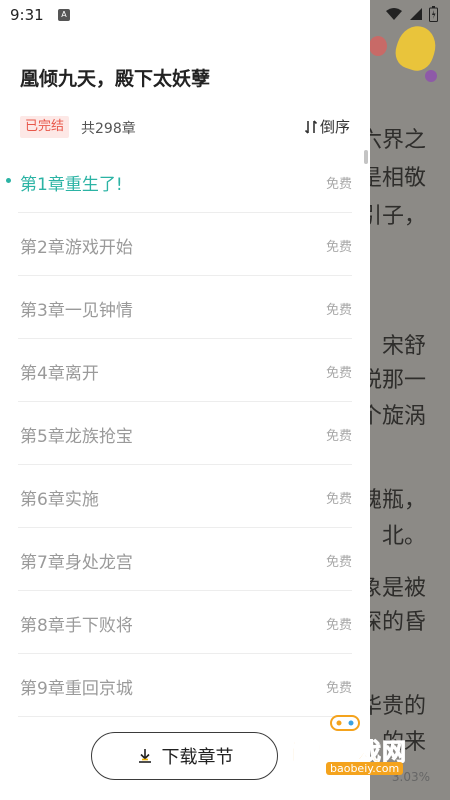 This screenshot has width=450, height=800. I want to click on sort-label: 倒序, so click(334, 127).